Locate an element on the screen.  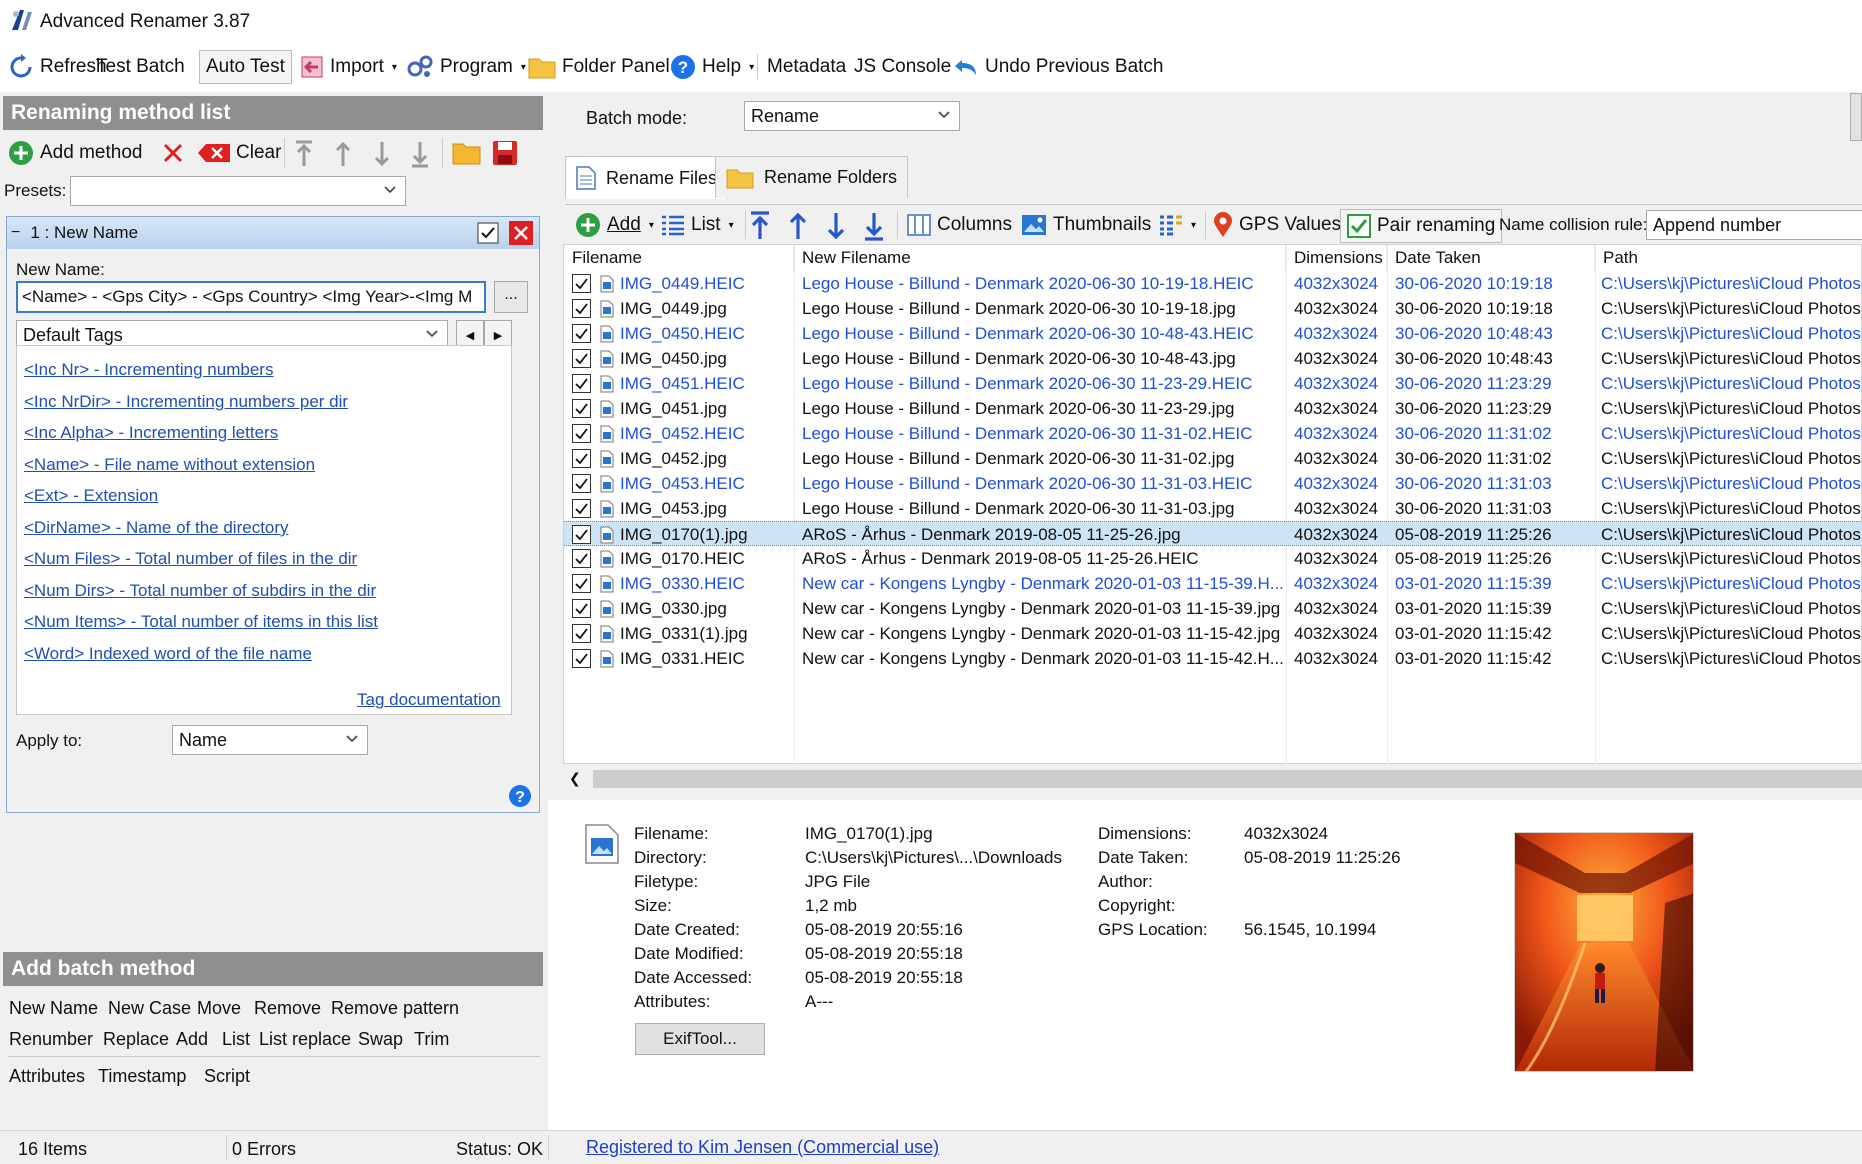
add-method-button: Add method is located at coordinates (75, 153).